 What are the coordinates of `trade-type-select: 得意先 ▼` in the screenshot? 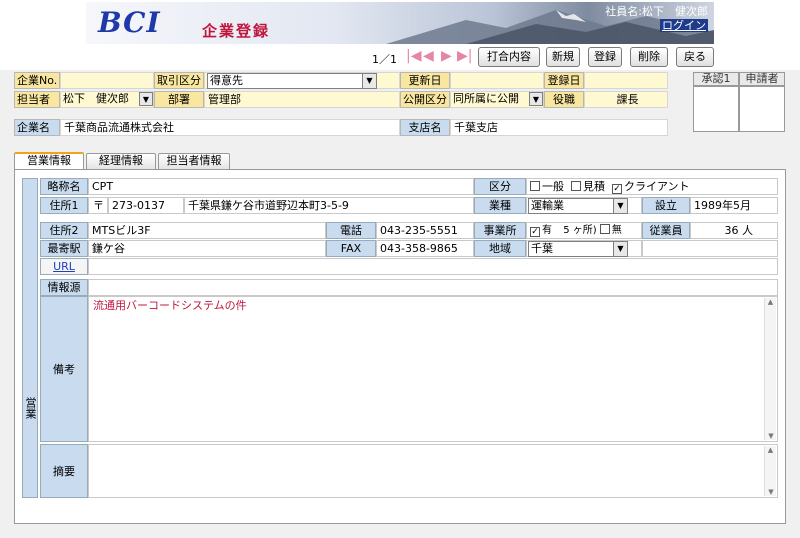 It's located at (292, 81).